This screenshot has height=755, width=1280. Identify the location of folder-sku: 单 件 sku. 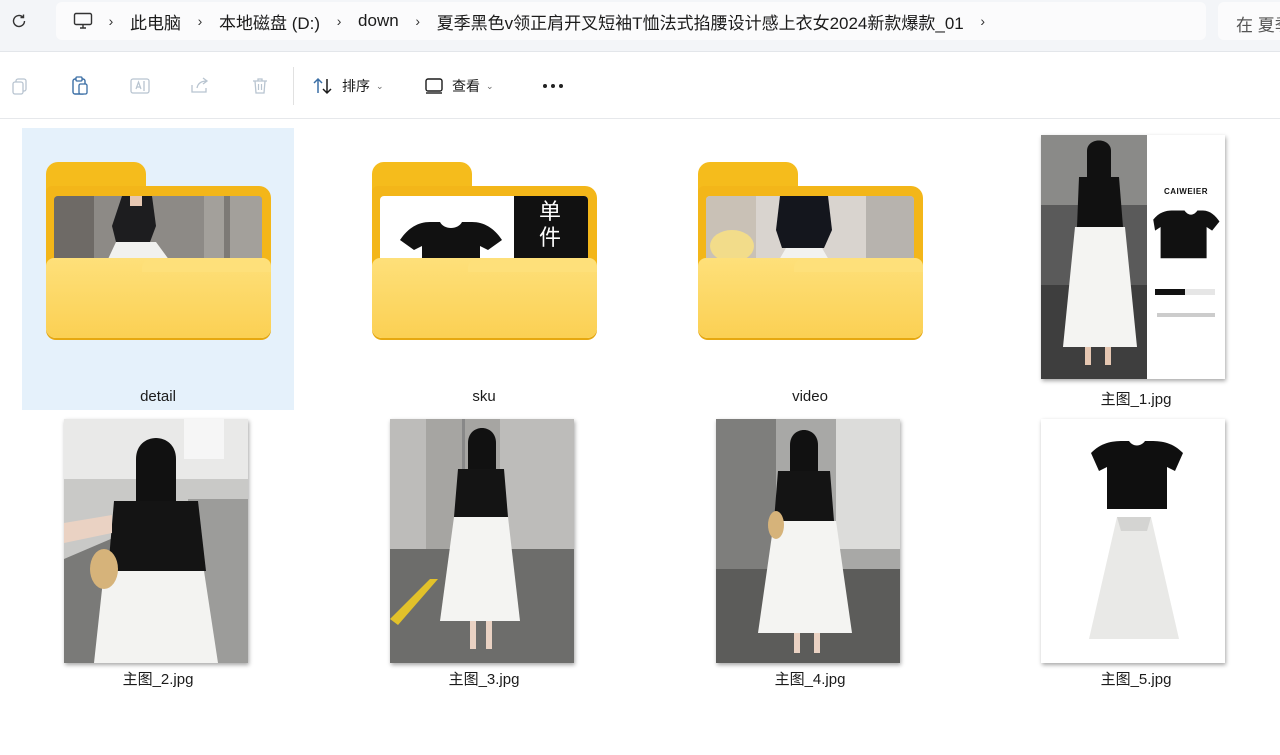
(484, 269).